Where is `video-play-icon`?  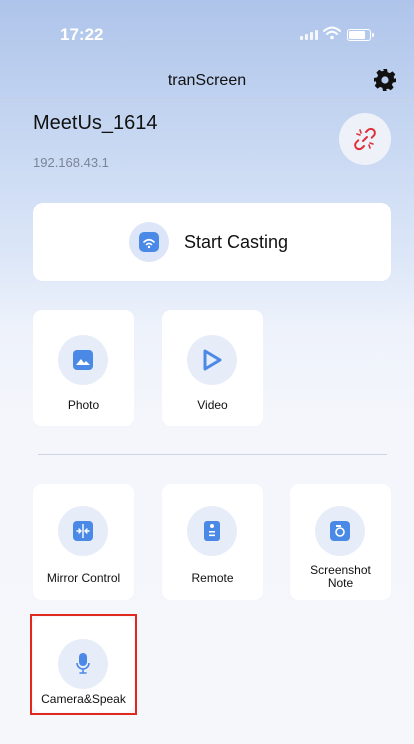 video-play-icon is located at coordinates (212, 360).